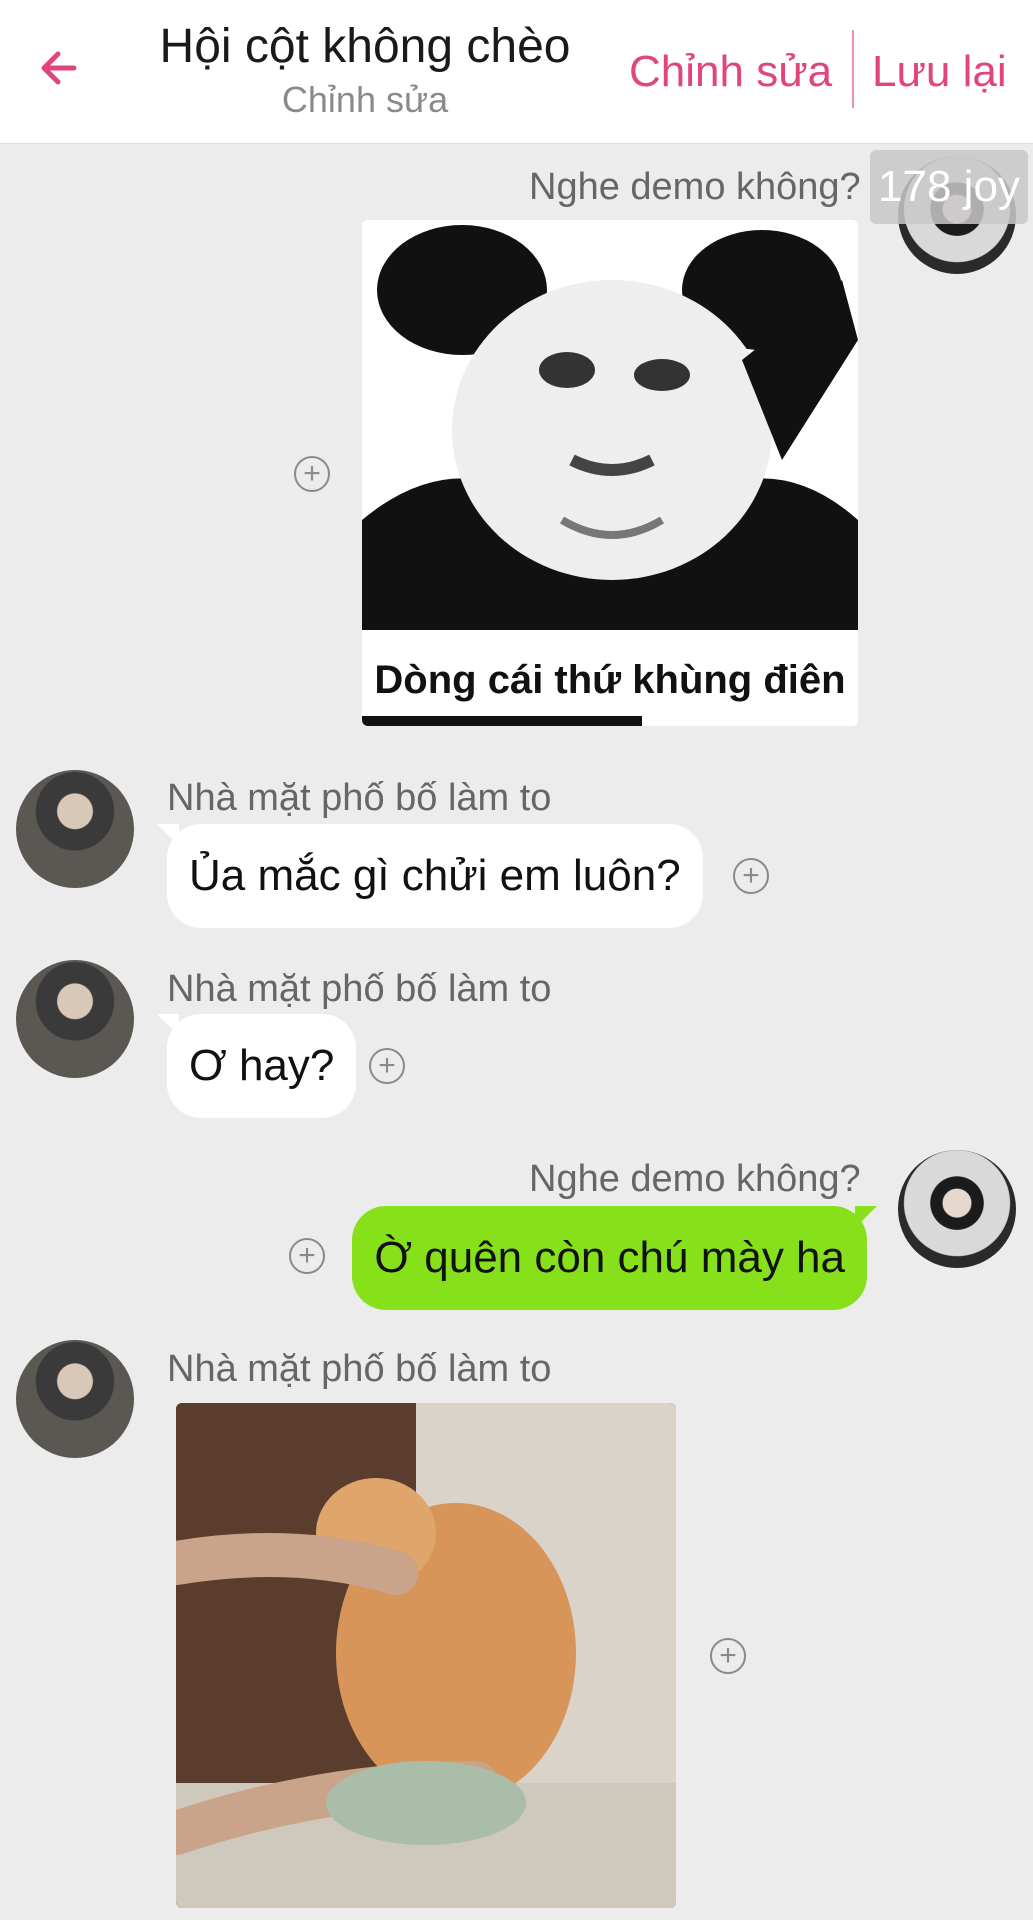 The width and height of the screenshot is (1033, 1920). Describe the element at coordinates (939, 72) in the screenshot. I see `save-button: Lưu lại` at that location.